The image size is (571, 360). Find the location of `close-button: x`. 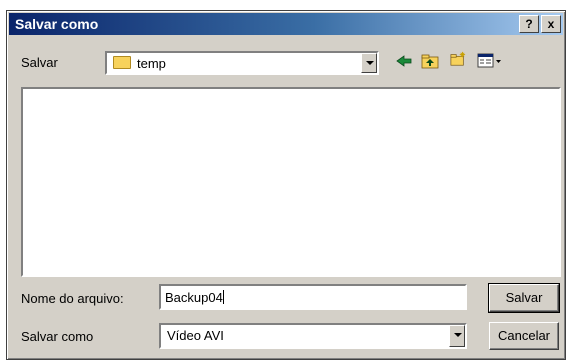

close-button: x is located at coordinates (551, 24).